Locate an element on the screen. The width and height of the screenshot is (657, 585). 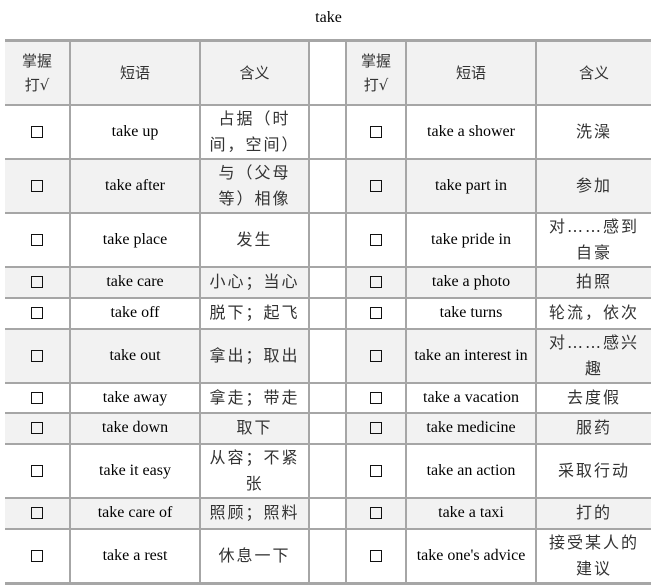
table-row: take up 占据（时间，空间） take a shower 洗澡 is located at coordinates (328, 131).